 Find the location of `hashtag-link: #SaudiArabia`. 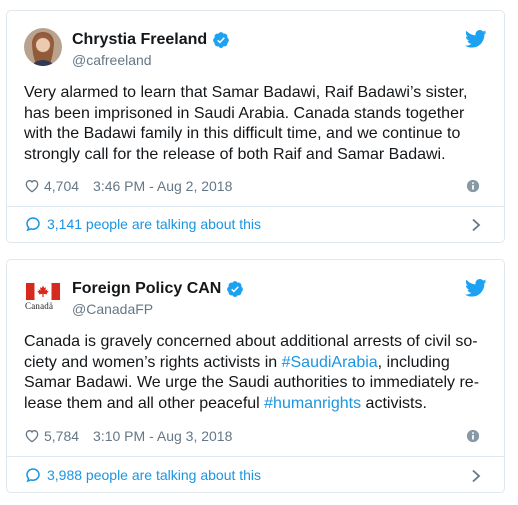

hashtag-link: #SaudiArabia is located at coordinates (330, 362).